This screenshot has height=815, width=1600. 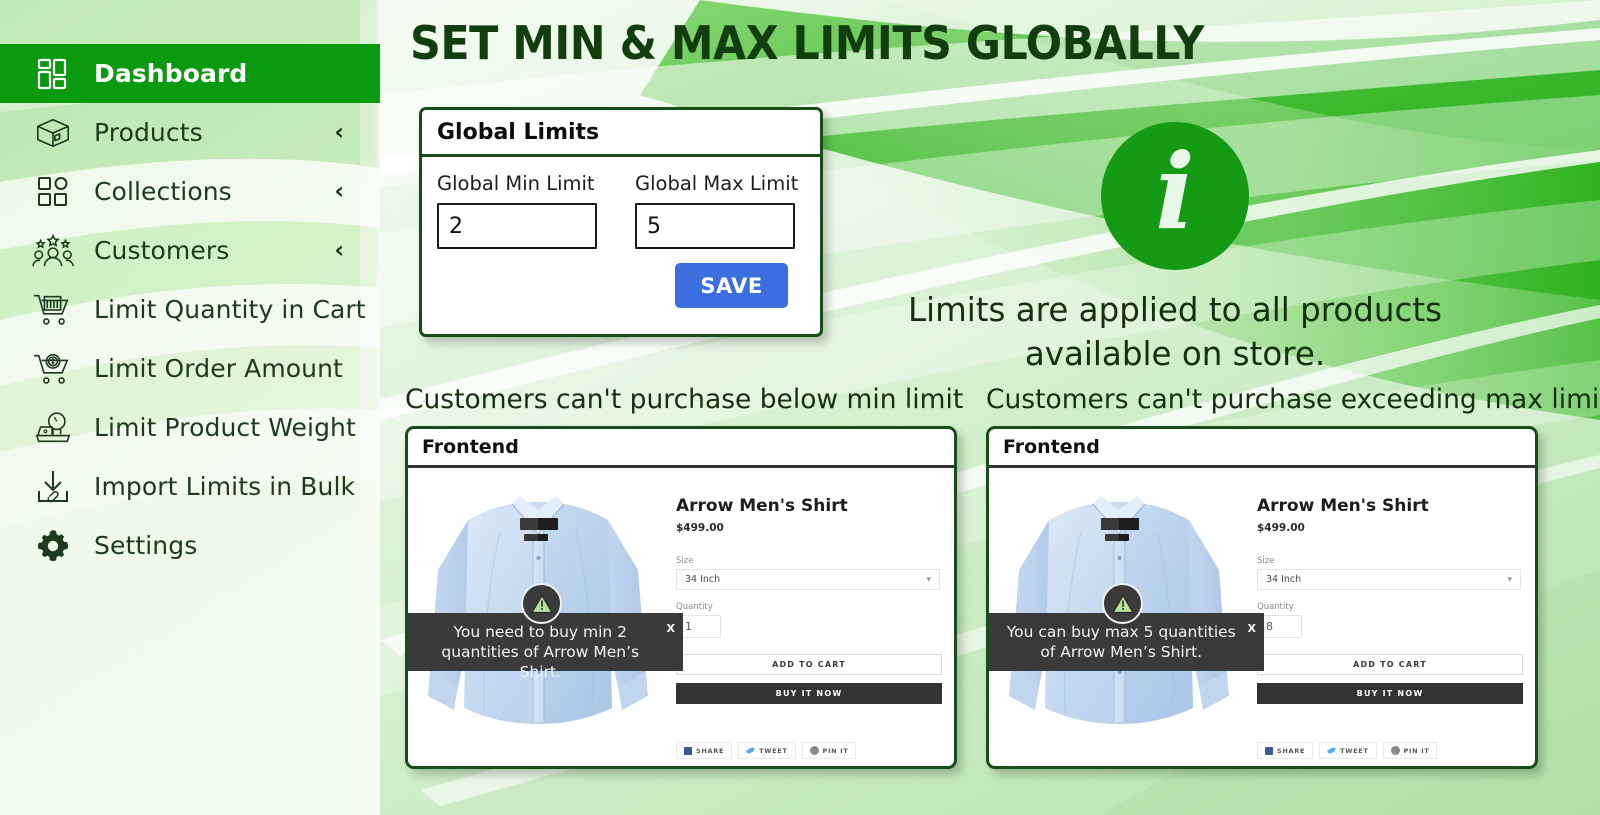 I want to click on customers-stars-icon, so click(x=53, y=251).